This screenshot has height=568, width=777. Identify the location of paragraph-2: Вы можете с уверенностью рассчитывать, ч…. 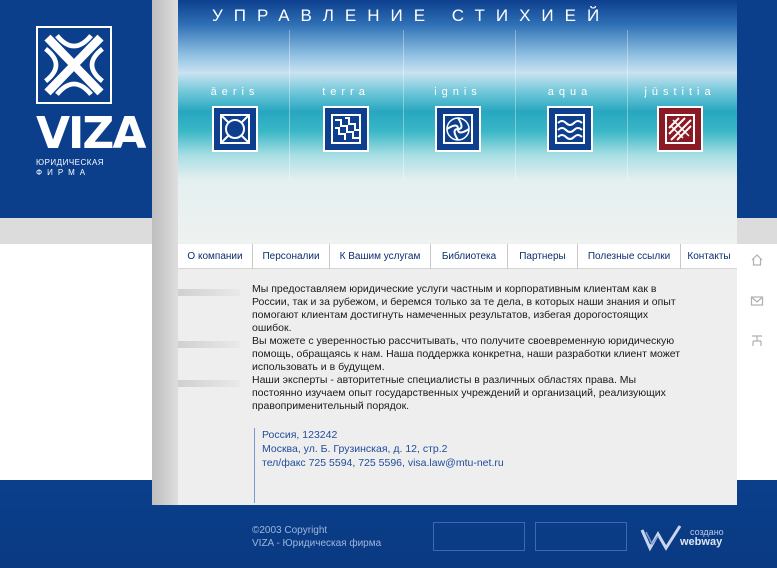
(466, 354).